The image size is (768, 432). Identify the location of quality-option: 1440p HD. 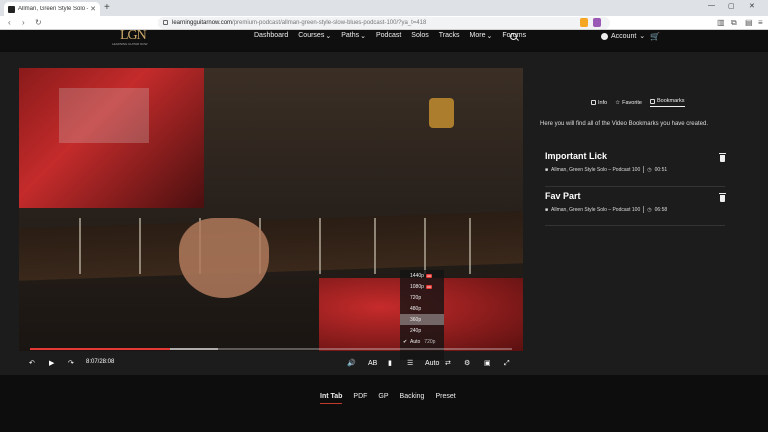
(422, 275).